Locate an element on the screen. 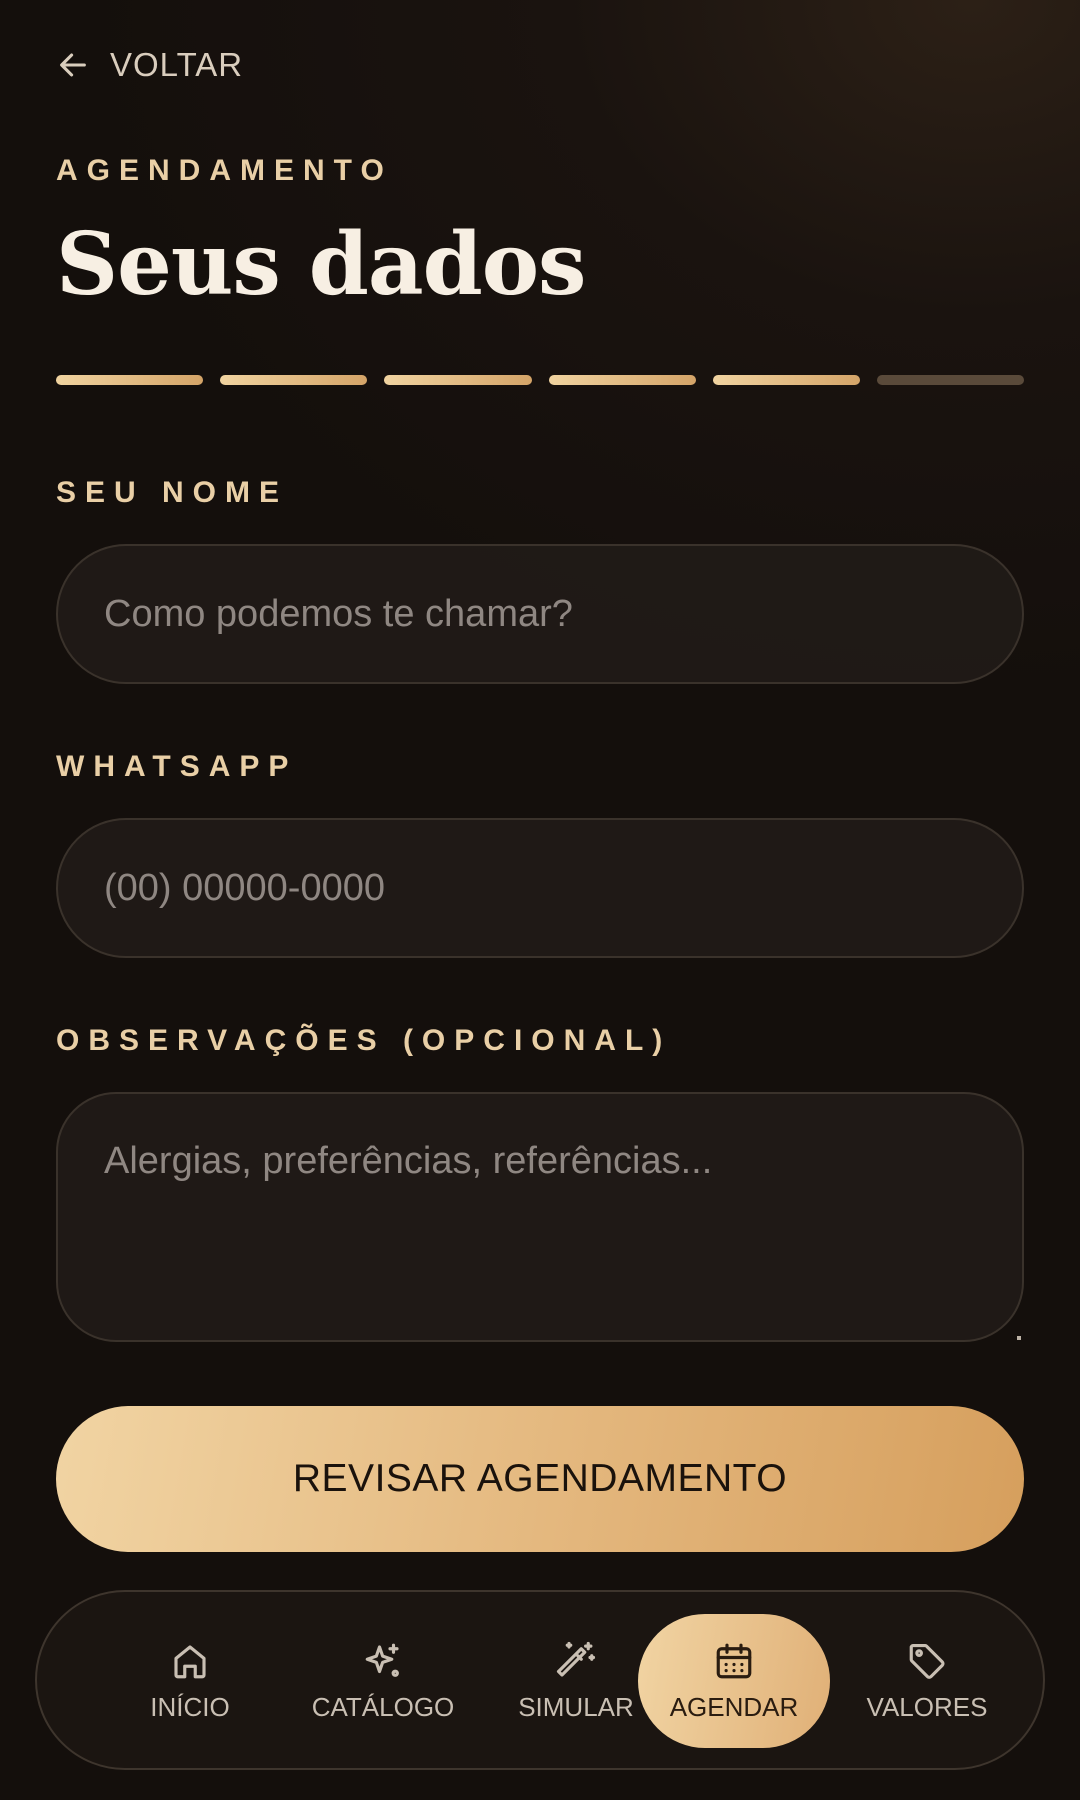  review-booking-label: REVISAR AGENDAMENTO is located at coordinates (540, 1478).